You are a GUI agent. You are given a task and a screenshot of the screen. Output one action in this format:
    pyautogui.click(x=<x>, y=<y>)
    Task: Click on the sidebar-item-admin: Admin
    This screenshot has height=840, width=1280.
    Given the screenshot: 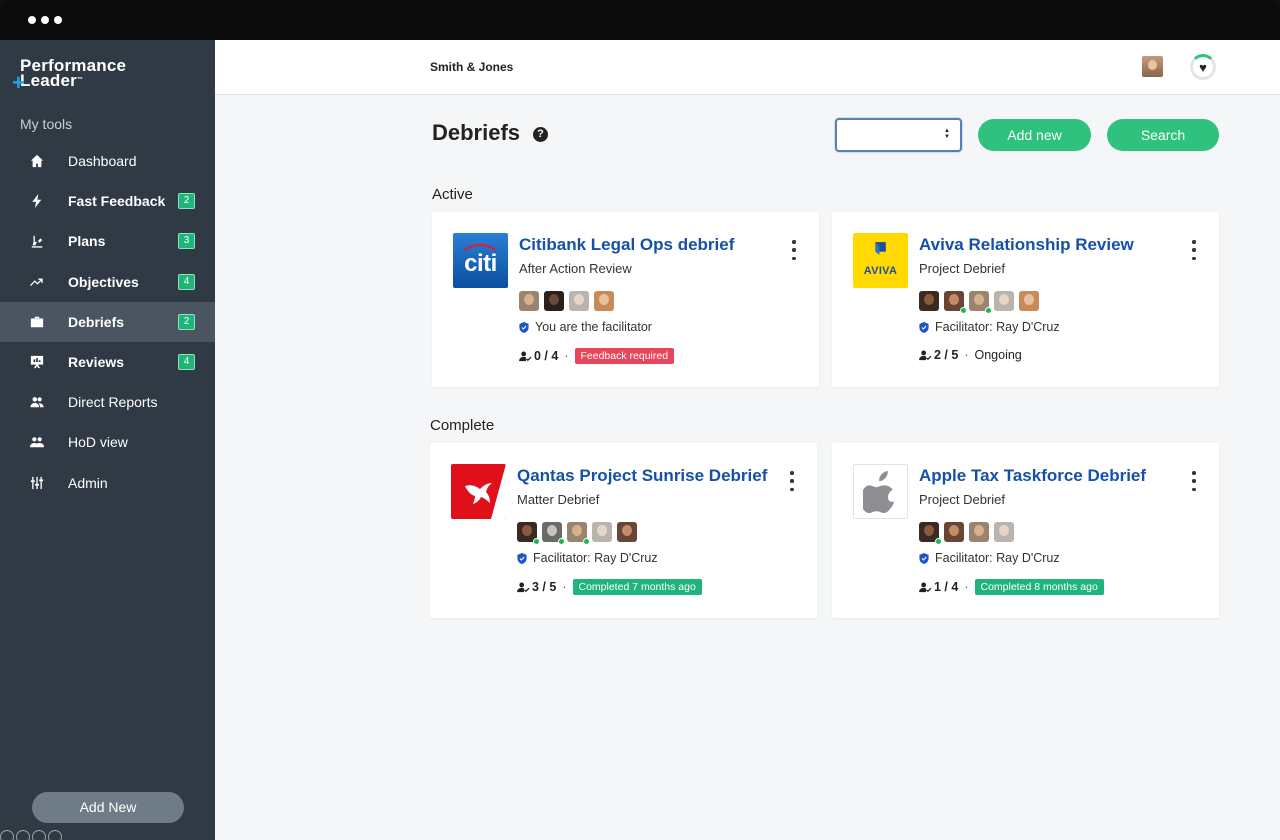 What is the action you would take?
    pyautogui.click(x=107, y=483)
    